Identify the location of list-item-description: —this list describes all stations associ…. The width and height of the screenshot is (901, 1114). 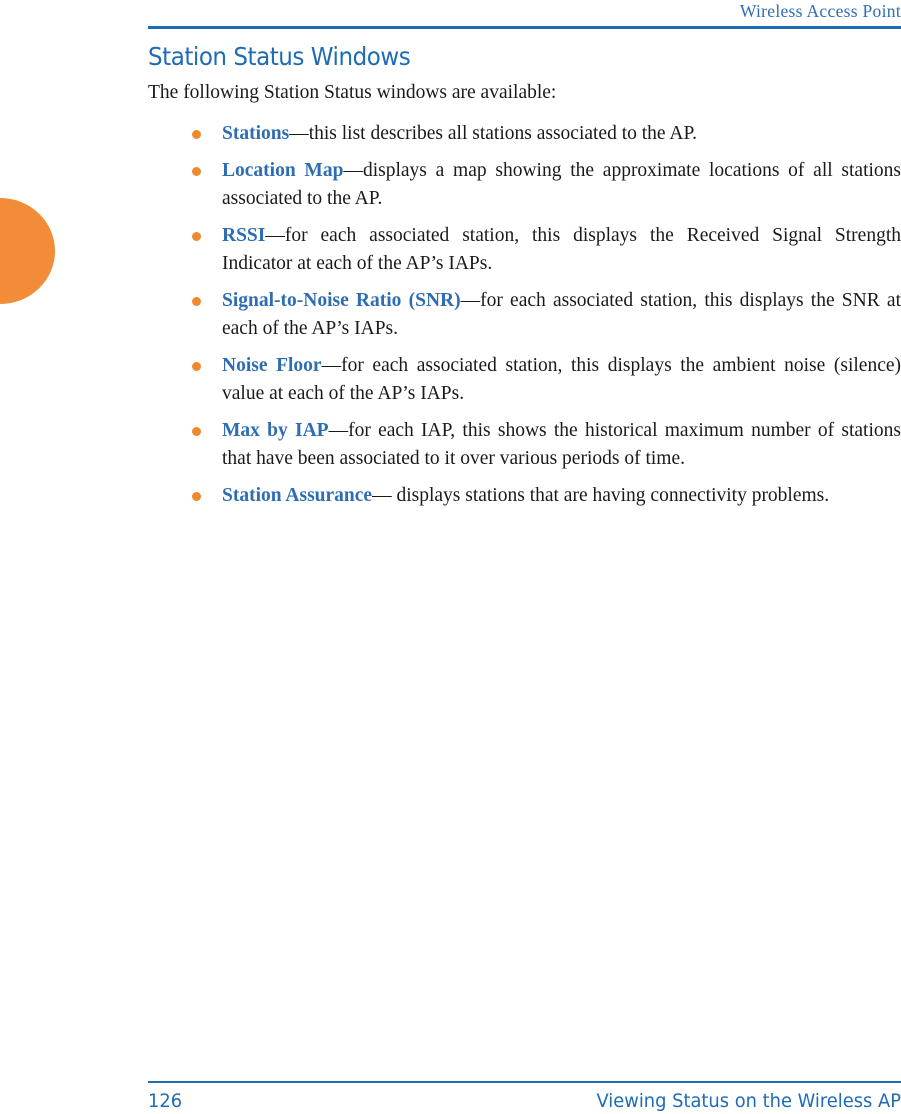
(493, 133).